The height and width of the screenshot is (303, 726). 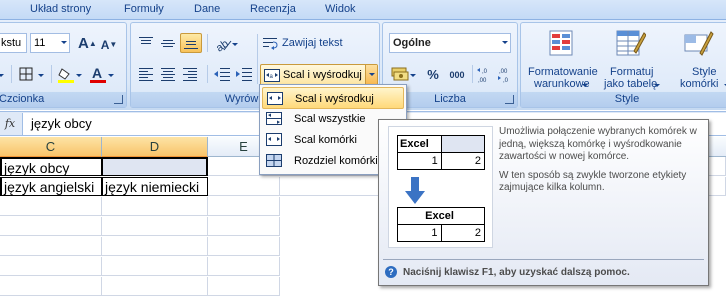 What do you see at coordinates (51, 206) in the screenshot?
I see `cell-c3` at bounding box center [51, 206].